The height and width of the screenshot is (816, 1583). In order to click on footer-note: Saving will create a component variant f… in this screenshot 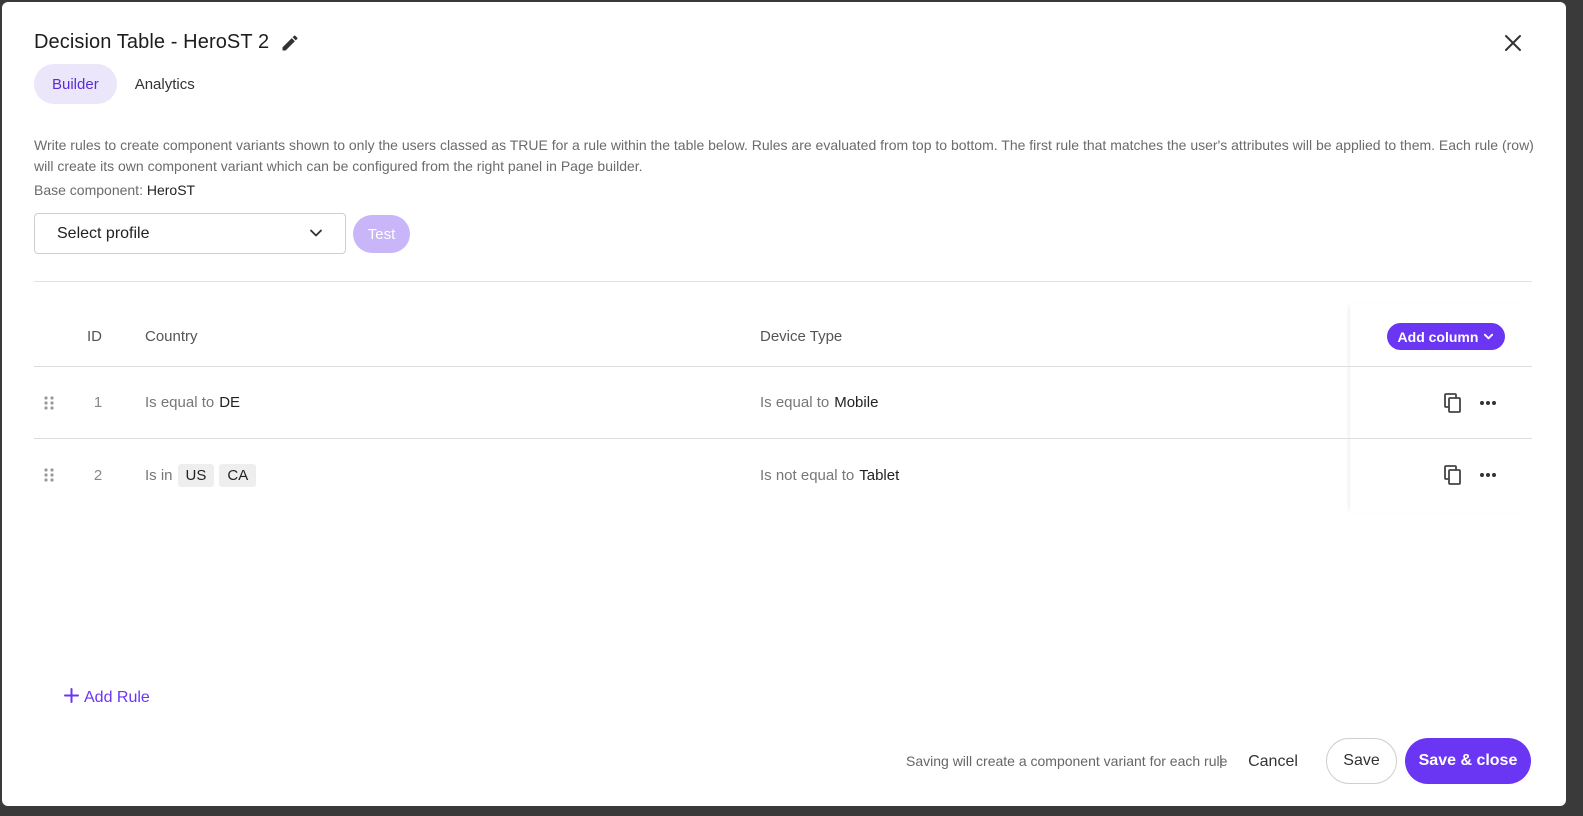, I will do `click(1067, 761)`.